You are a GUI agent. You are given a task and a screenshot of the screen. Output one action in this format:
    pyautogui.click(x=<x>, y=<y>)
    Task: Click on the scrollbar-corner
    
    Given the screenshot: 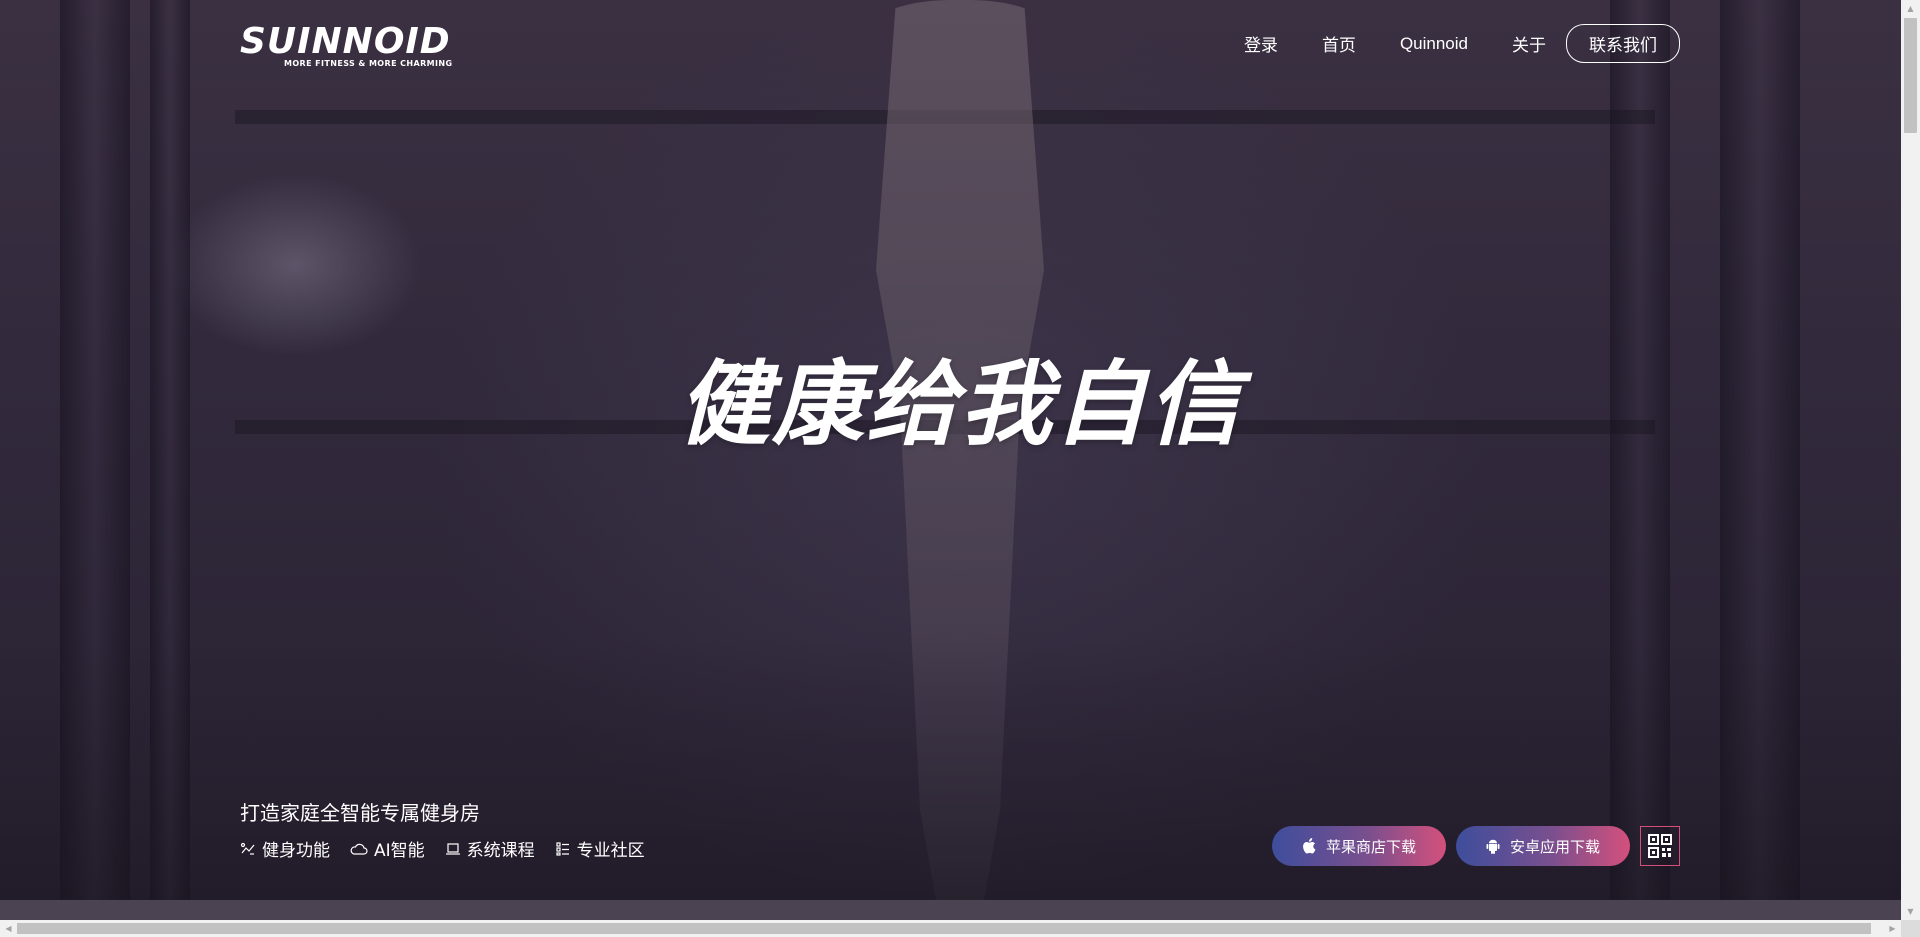 What is the action you would take?
    pyautogui.click(x=1910, y=928)
    